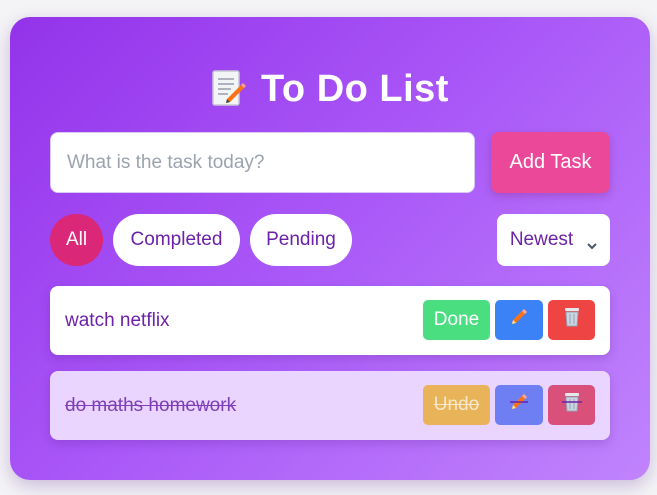  Describe the element at coordinates (301, 240) in the screenshot. I see `filter-pending: Pending` at that location.